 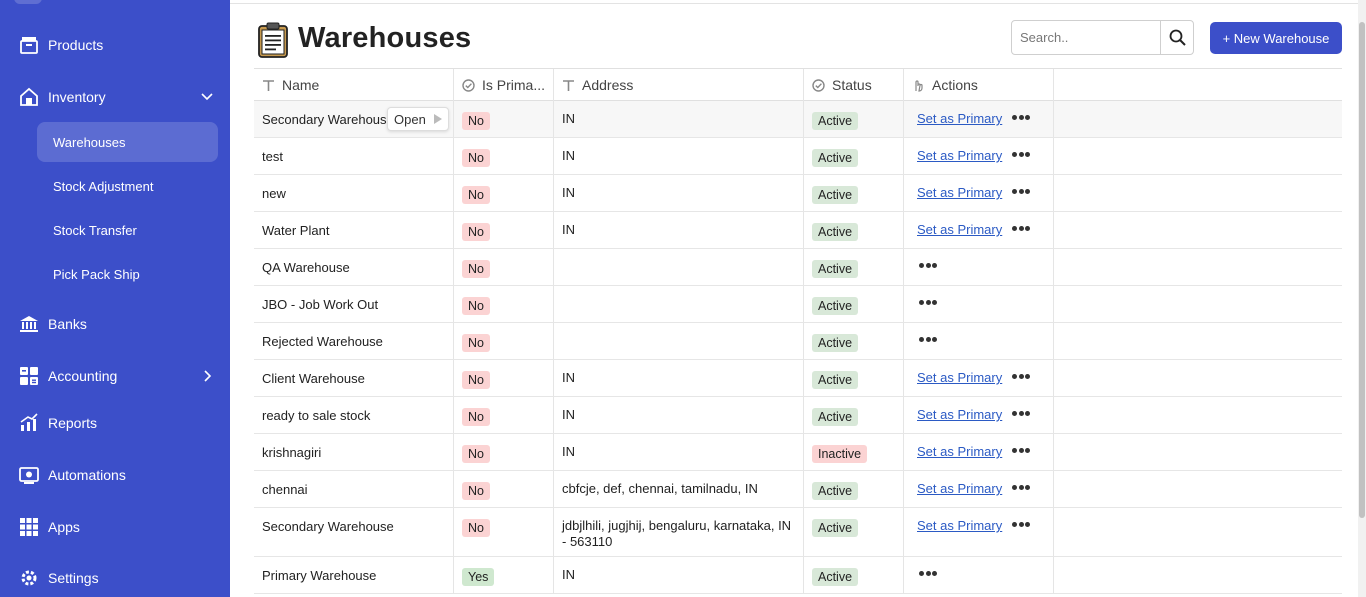 I want to click on sidebar-item-reports: Reports, so click(x=115, y=423).